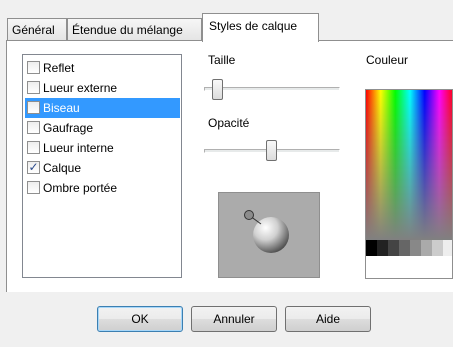 The height and width of the screenshot is (347, 453). What do you see at coordinates (61, 108) in the screenshot?
I see `style-item-label: Biseau` at bounding box center [61, 108].